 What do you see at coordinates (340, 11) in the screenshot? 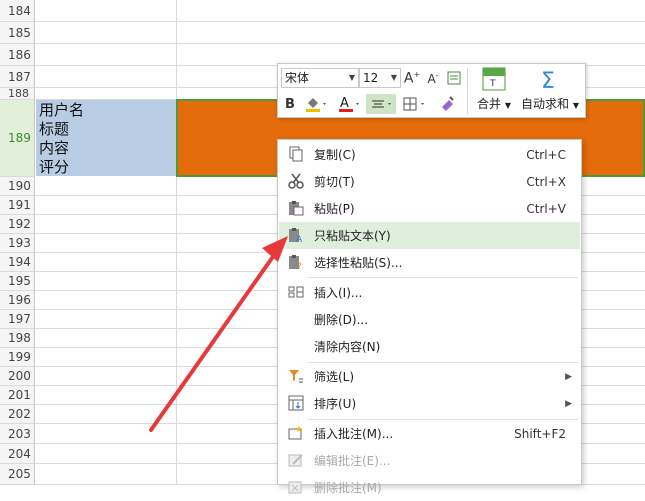
I see `row-184-cells` at bounding box center [340, 11].